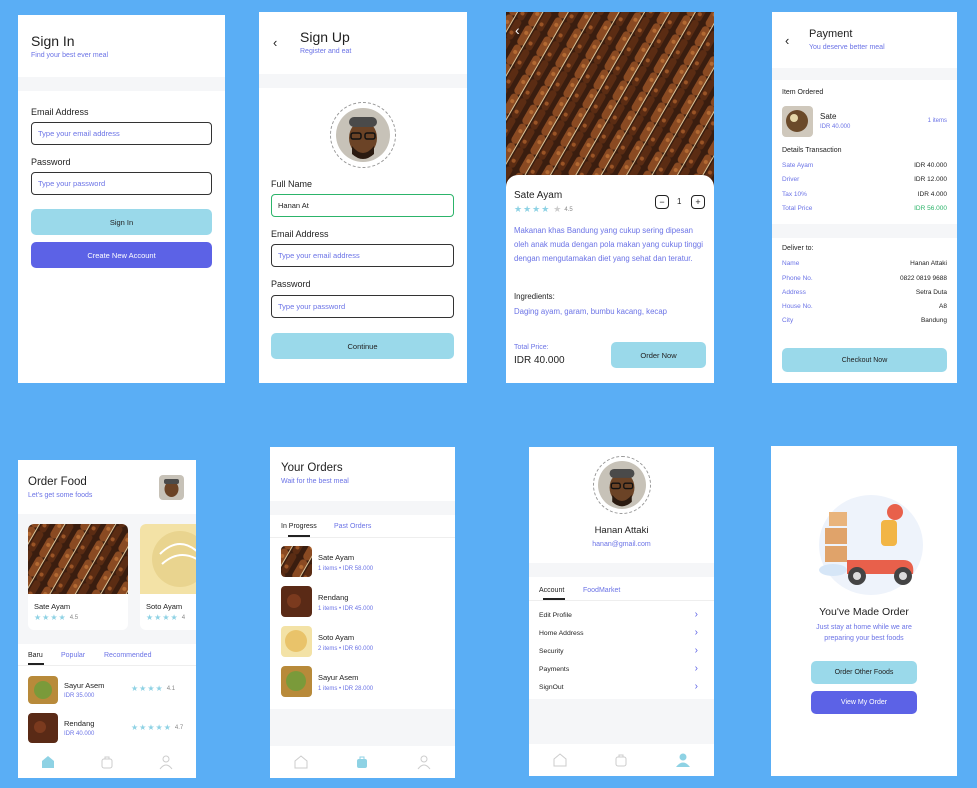  Describe the element at coordinates (121, 222) in the screenshot. I see `signin-button: Sign In` at that location.